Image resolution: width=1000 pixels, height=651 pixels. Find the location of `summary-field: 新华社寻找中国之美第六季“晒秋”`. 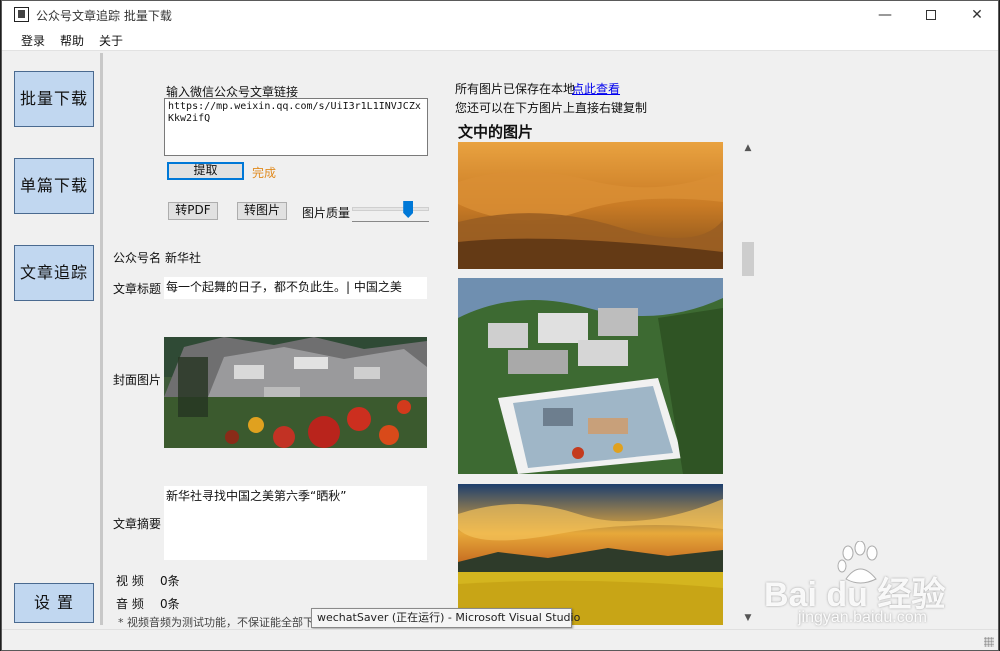

summary-field: 新华社寻找中国之美第六季“晒秋” is located at coordinates (295, 523).